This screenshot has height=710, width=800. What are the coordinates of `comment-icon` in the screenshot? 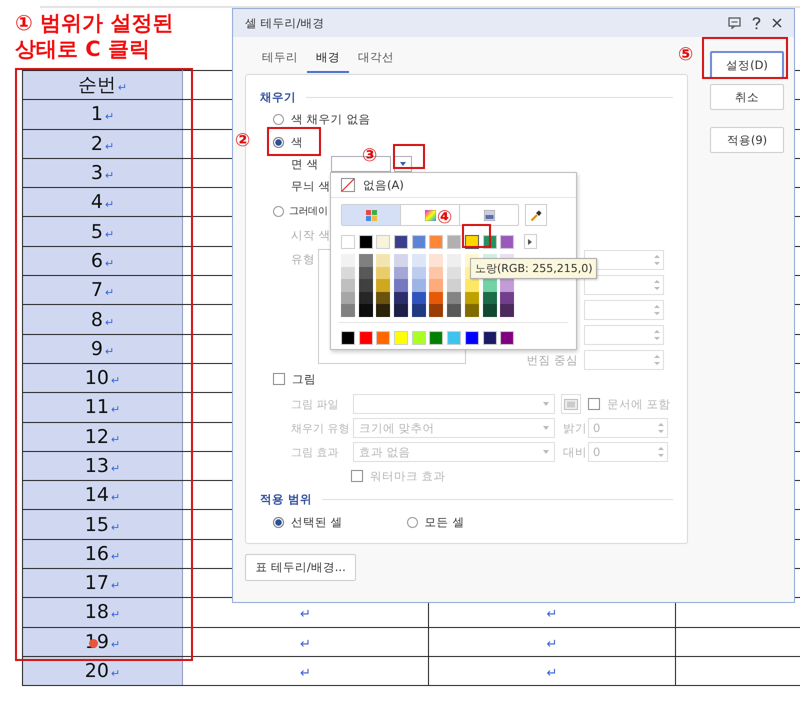 It's located at (734, 23).